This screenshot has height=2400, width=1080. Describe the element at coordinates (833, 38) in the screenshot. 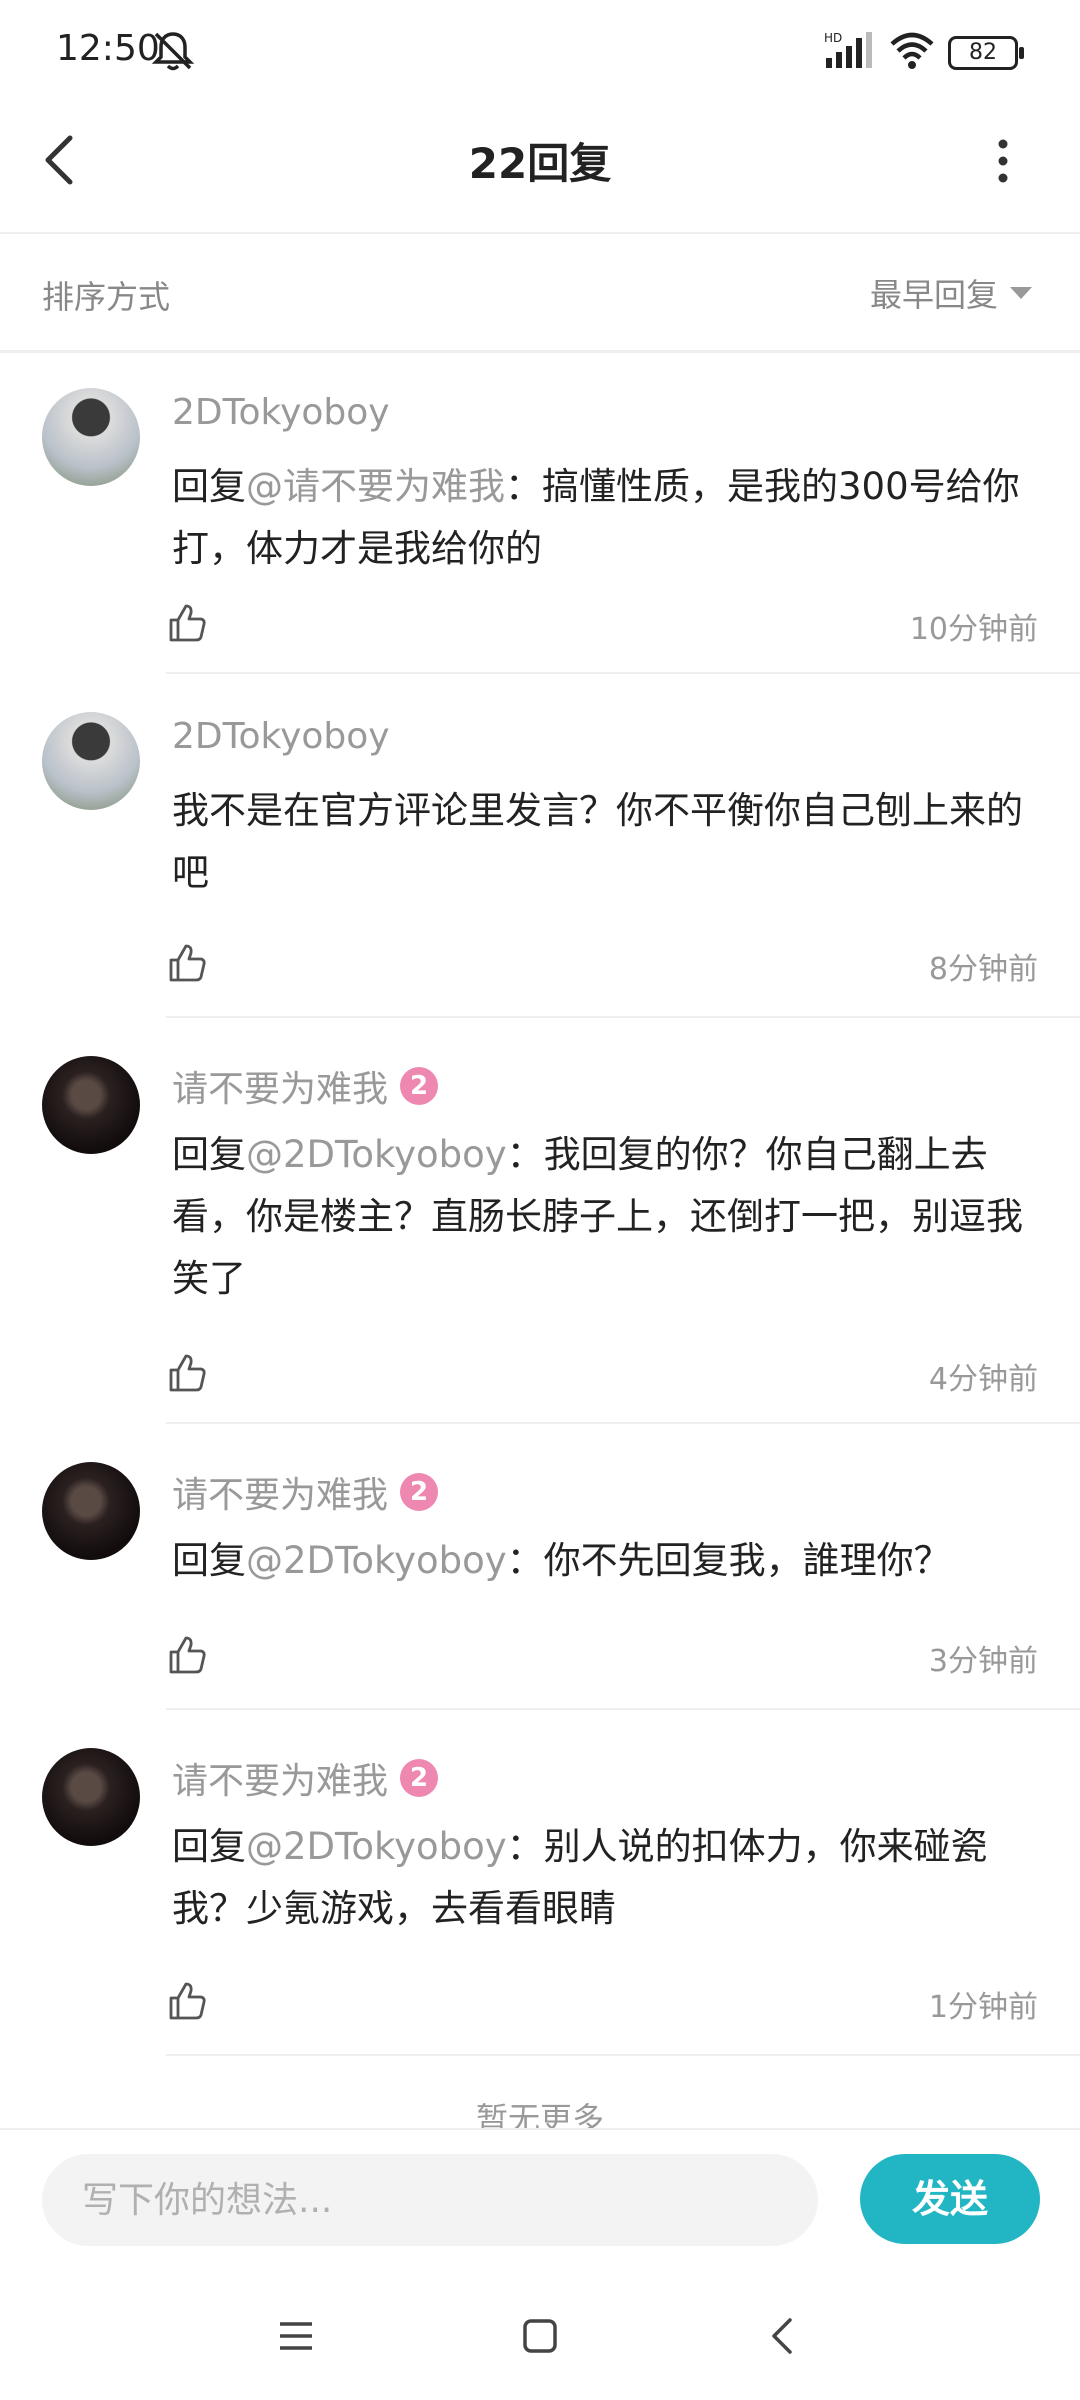

I see `network-label: HD` at that location.